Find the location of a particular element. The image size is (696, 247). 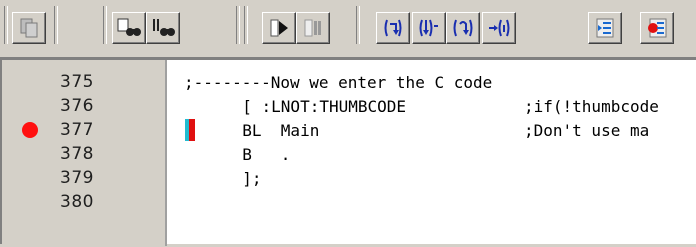

line-number: 376 is located at coordinates (77, 106).